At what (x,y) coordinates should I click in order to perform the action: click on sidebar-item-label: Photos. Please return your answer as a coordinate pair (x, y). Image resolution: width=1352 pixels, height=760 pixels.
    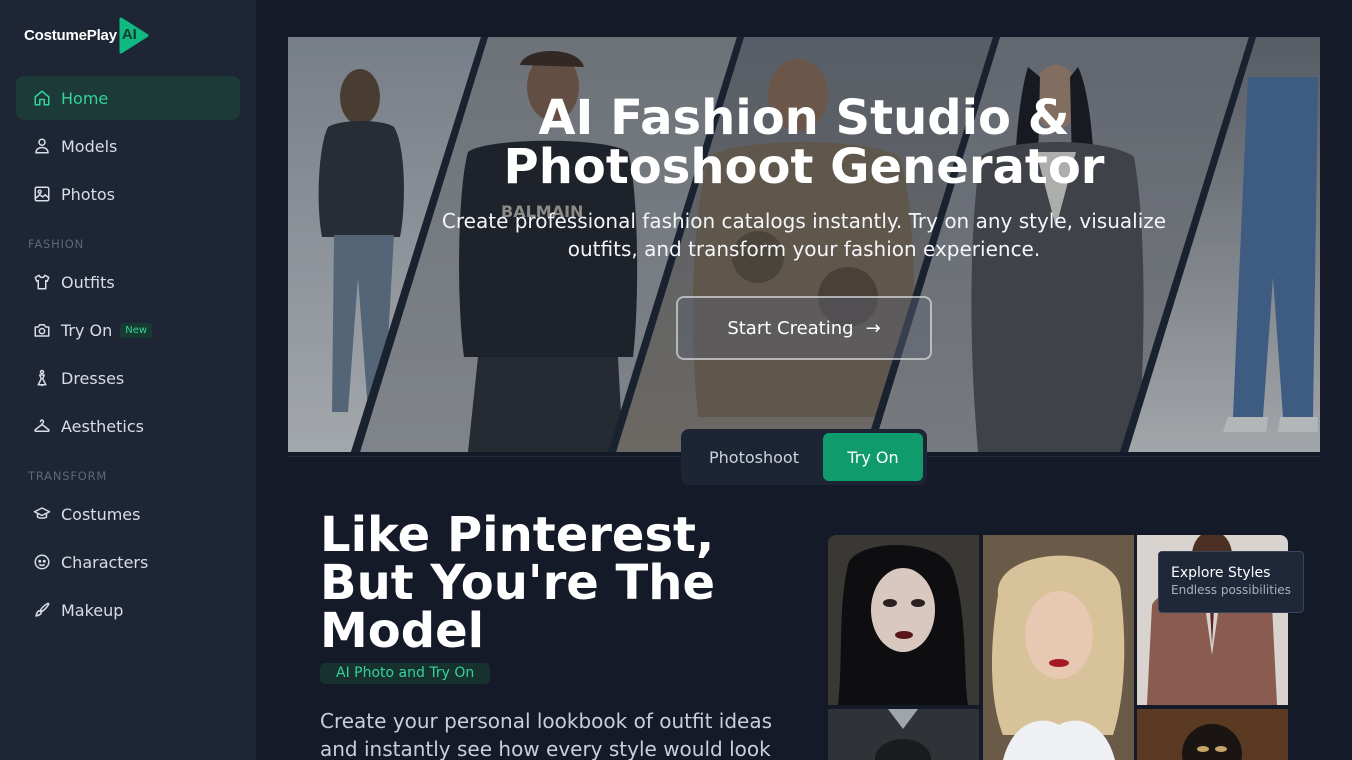
    Looking at the image, I should click on (88, 194).